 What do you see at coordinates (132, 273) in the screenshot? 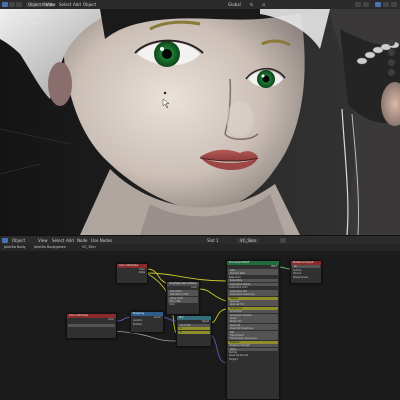
I see `node-color-attribute-1: Color Attribute Color Alpha` at bounding box center [132, 273].